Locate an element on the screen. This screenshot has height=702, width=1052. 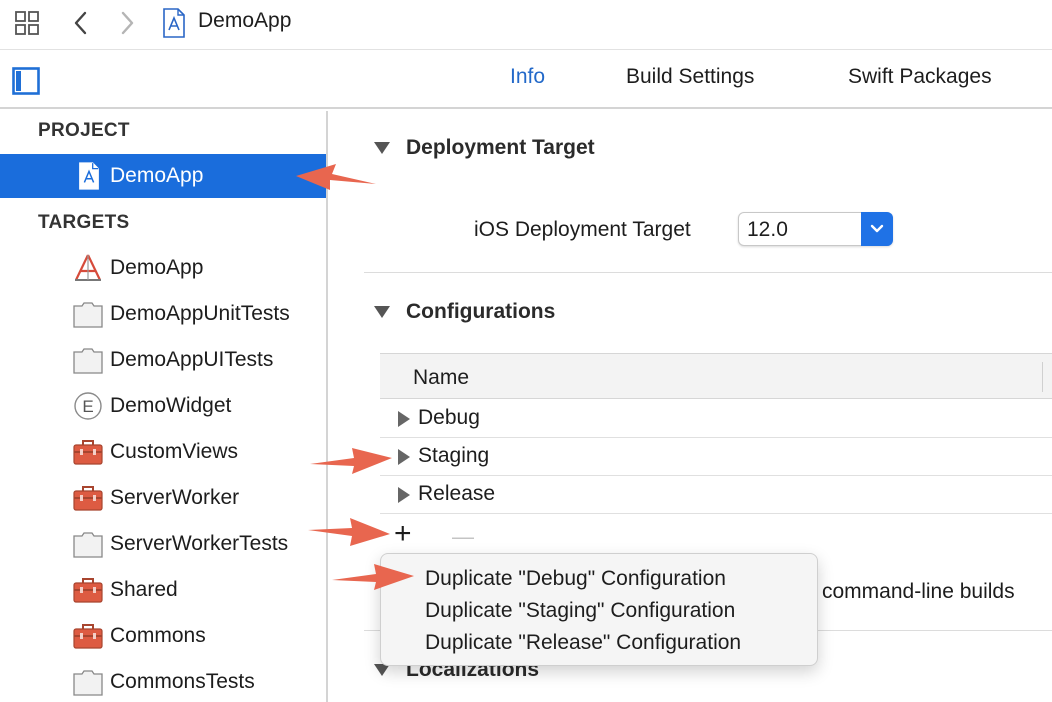
tab-info: Info is located at coordinates (527, 77).